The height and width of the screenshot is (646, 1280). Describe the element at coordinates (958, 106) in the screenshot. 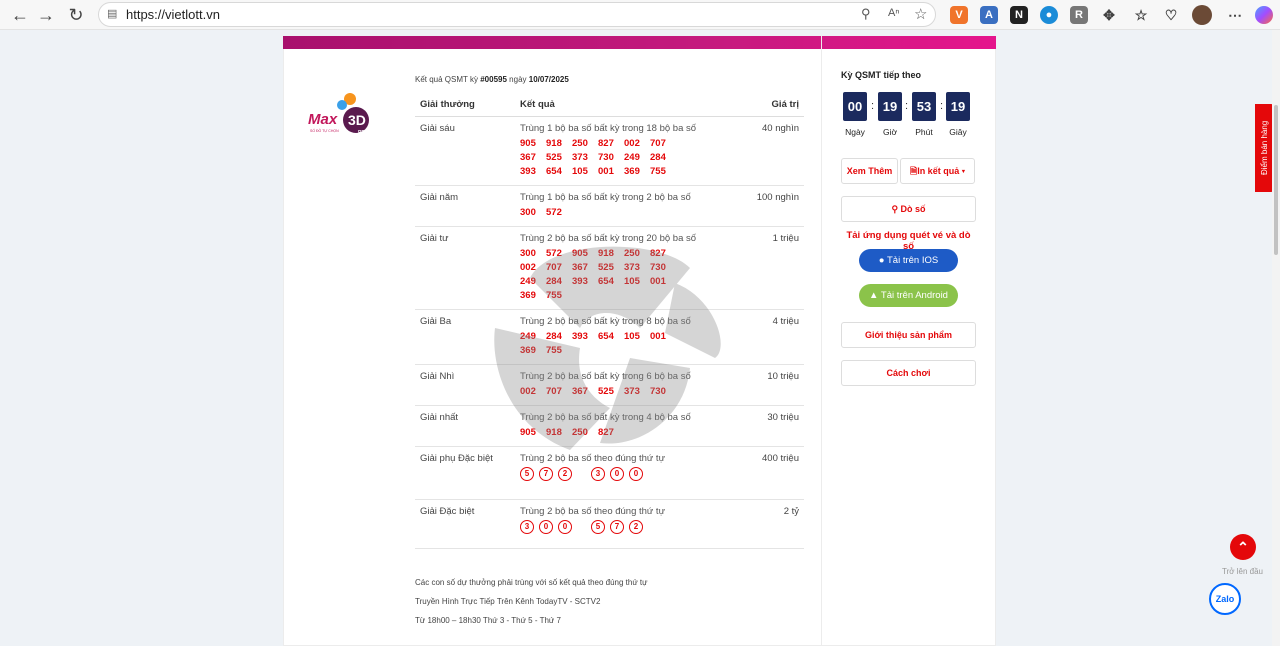

I see `countdown-value: 19` at that location.